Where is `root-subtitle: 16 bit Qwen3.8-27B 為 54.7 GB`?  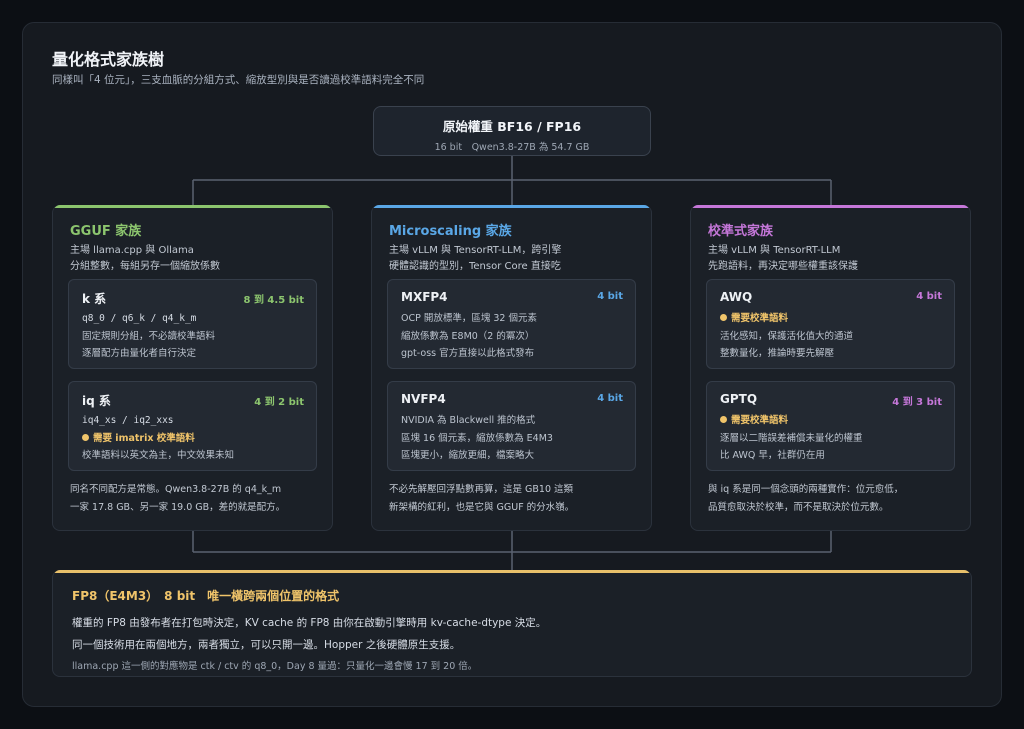
root-subtitle: 16 bit Qwen3.8-27B 為 54.7 GB is located at coordinates (512, 147).